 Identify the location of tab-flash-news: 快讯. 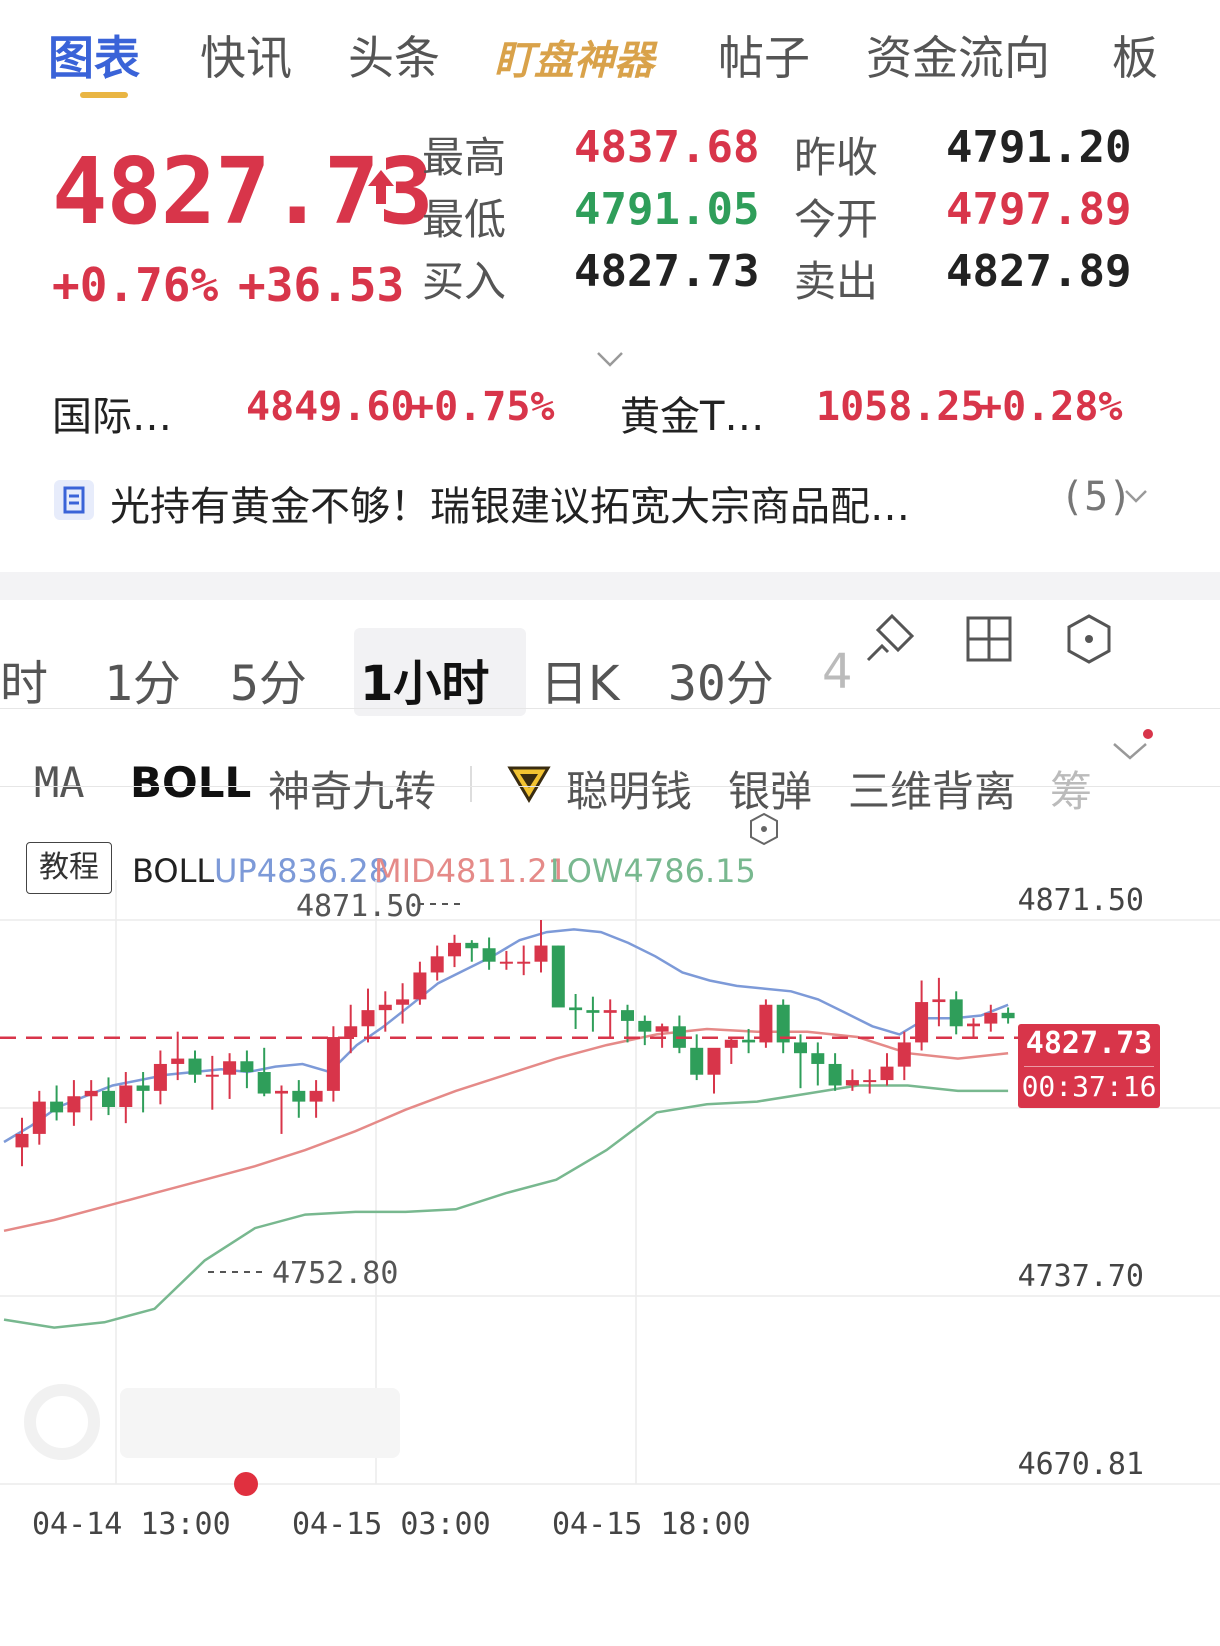
(246, 55).